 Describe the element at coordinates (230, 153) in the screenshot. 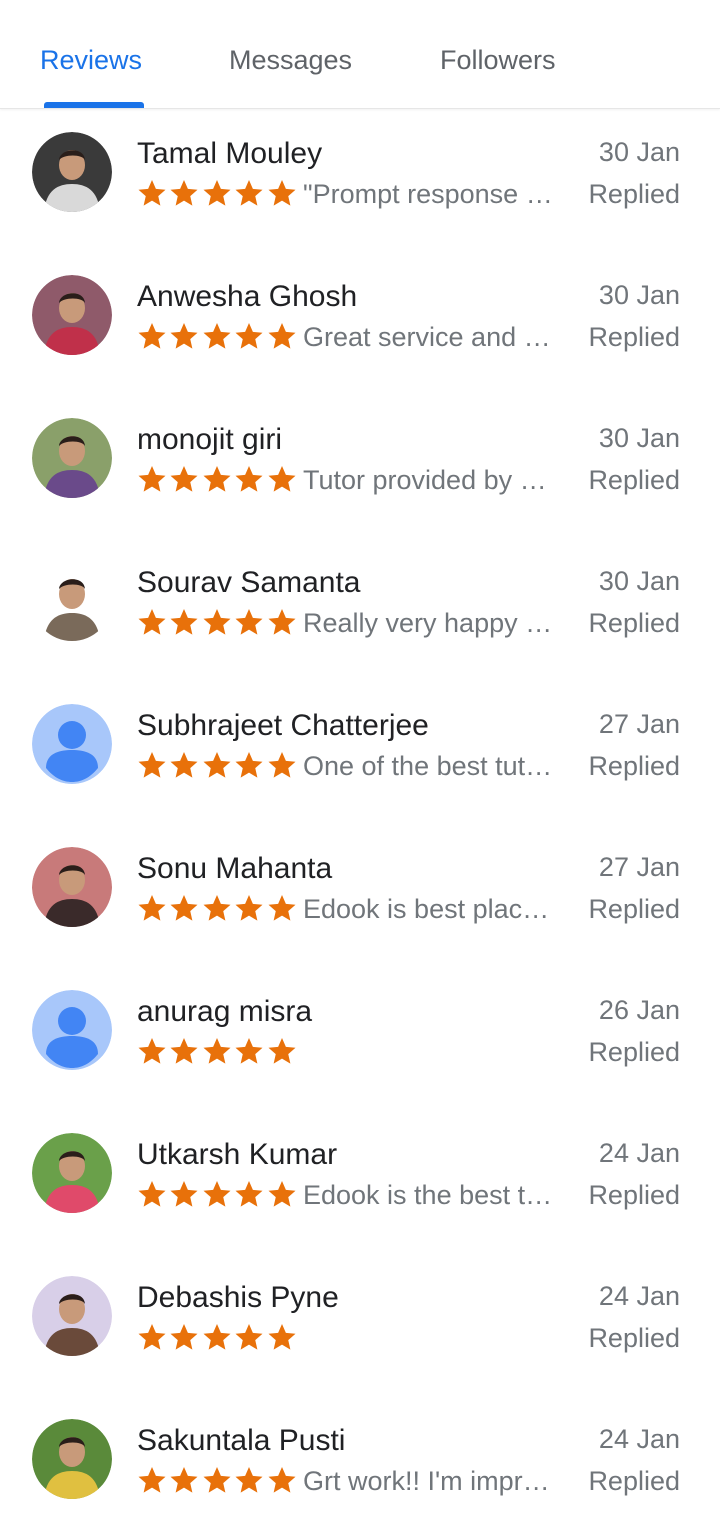

I see `reviewer-name: Tamal Mouley` at that location.